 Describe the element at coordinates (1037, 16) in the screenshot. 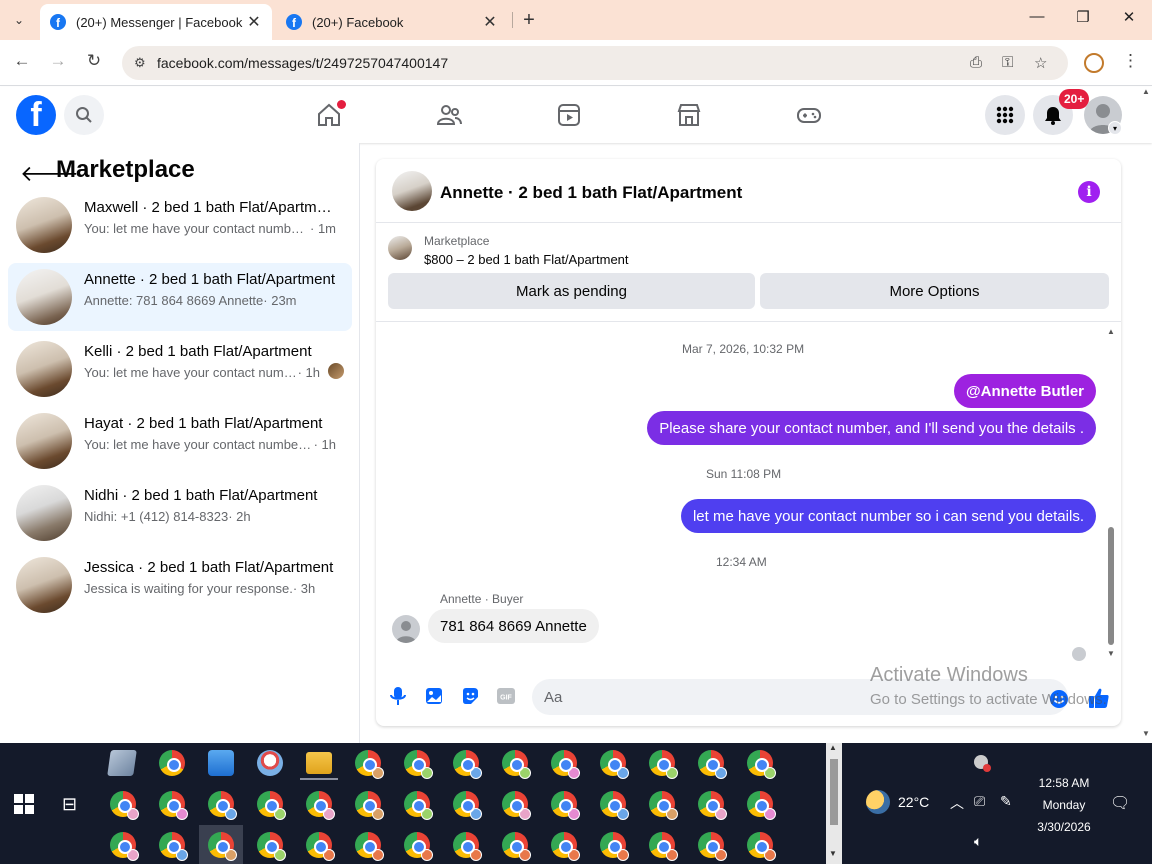

I see `minimize-button: —` at that location.